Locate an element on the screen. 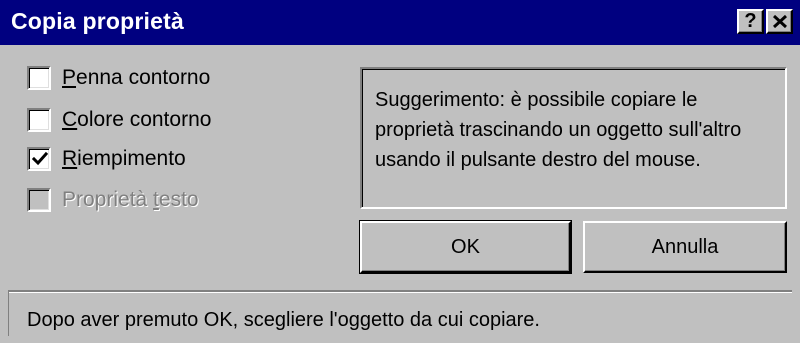 Image resolution: width=800 pixels, height=343 pixels. checkbox-outline-color-label: Colore contorno is located at coordinates (136, 120).